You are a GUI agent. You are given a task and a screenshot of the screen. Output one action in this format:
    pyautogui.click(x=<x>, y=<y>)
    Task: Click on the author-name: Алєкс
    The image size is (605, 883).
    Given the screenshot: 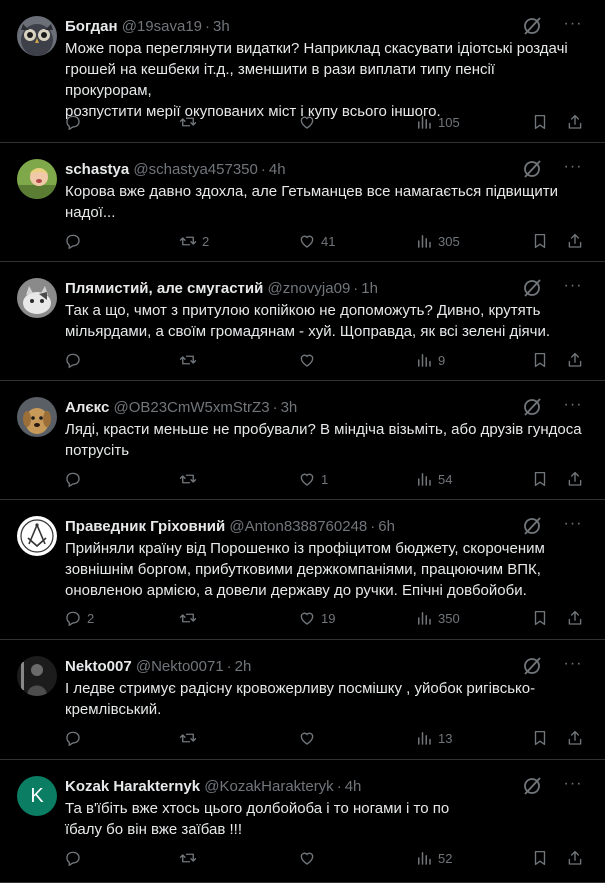 What is the action you would take?
    pyautogui.click(x=87, y=407)
    